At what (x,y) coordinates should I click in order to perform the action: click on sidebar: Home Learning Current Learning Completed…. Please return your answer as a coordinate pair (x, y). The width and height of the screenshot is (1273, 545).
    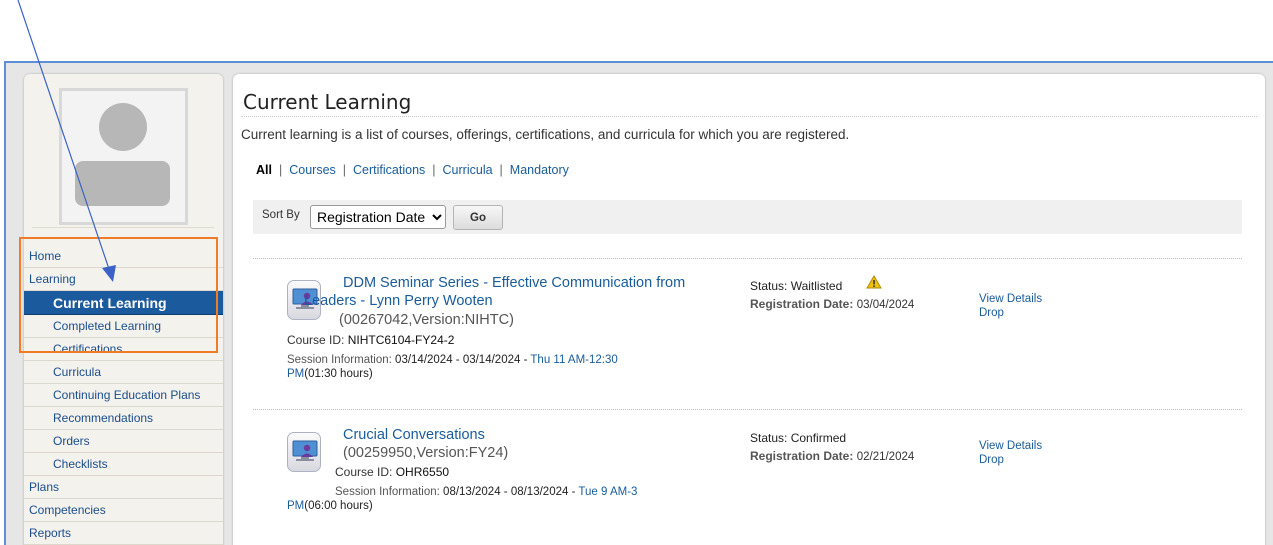
    Looking at the image, I should click on (123, 309).